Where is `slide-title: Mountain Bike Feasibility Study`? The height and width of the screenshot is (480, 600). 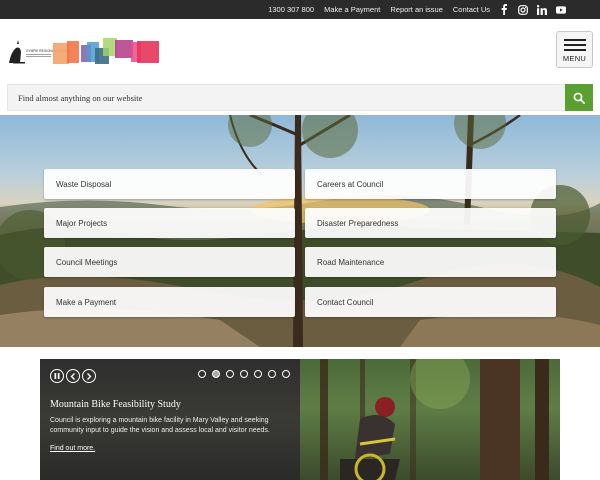 slide-title: Mountain Bike Feasibility Study is located at coordinates (115, 404).